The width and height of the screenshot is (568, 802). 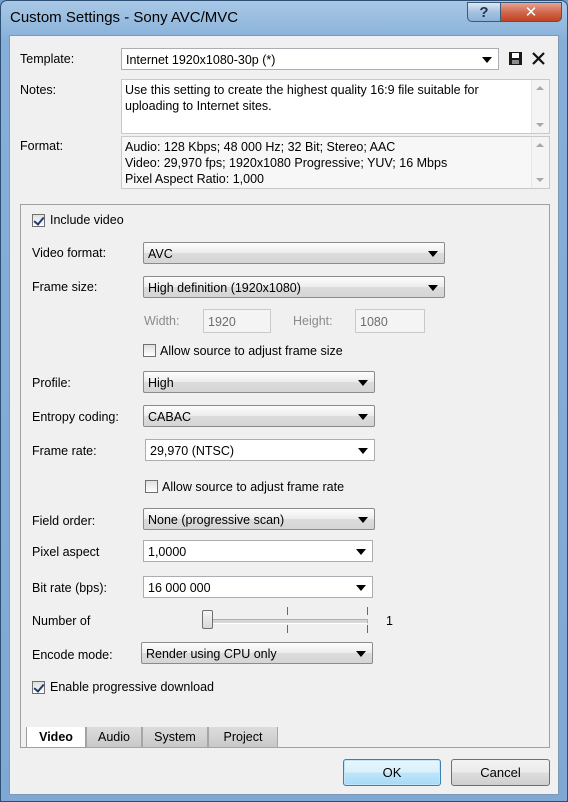 I want to click on video-format-value: AVC, so click(x=160, y=254).